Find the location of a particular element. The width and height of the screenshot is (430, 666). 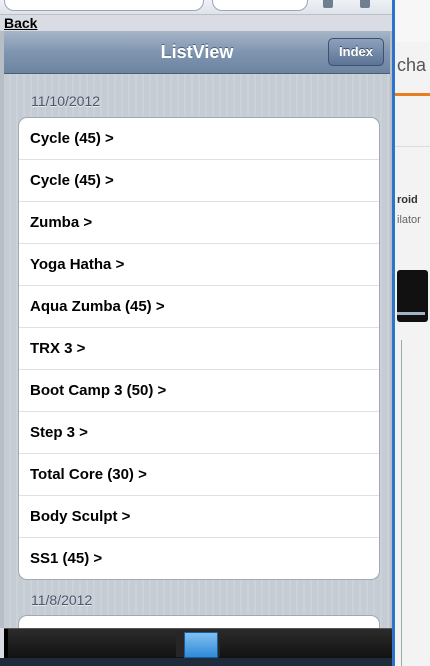

list-item-label: Boot Camp 3 (50) > is located at coordinates (98, 390).